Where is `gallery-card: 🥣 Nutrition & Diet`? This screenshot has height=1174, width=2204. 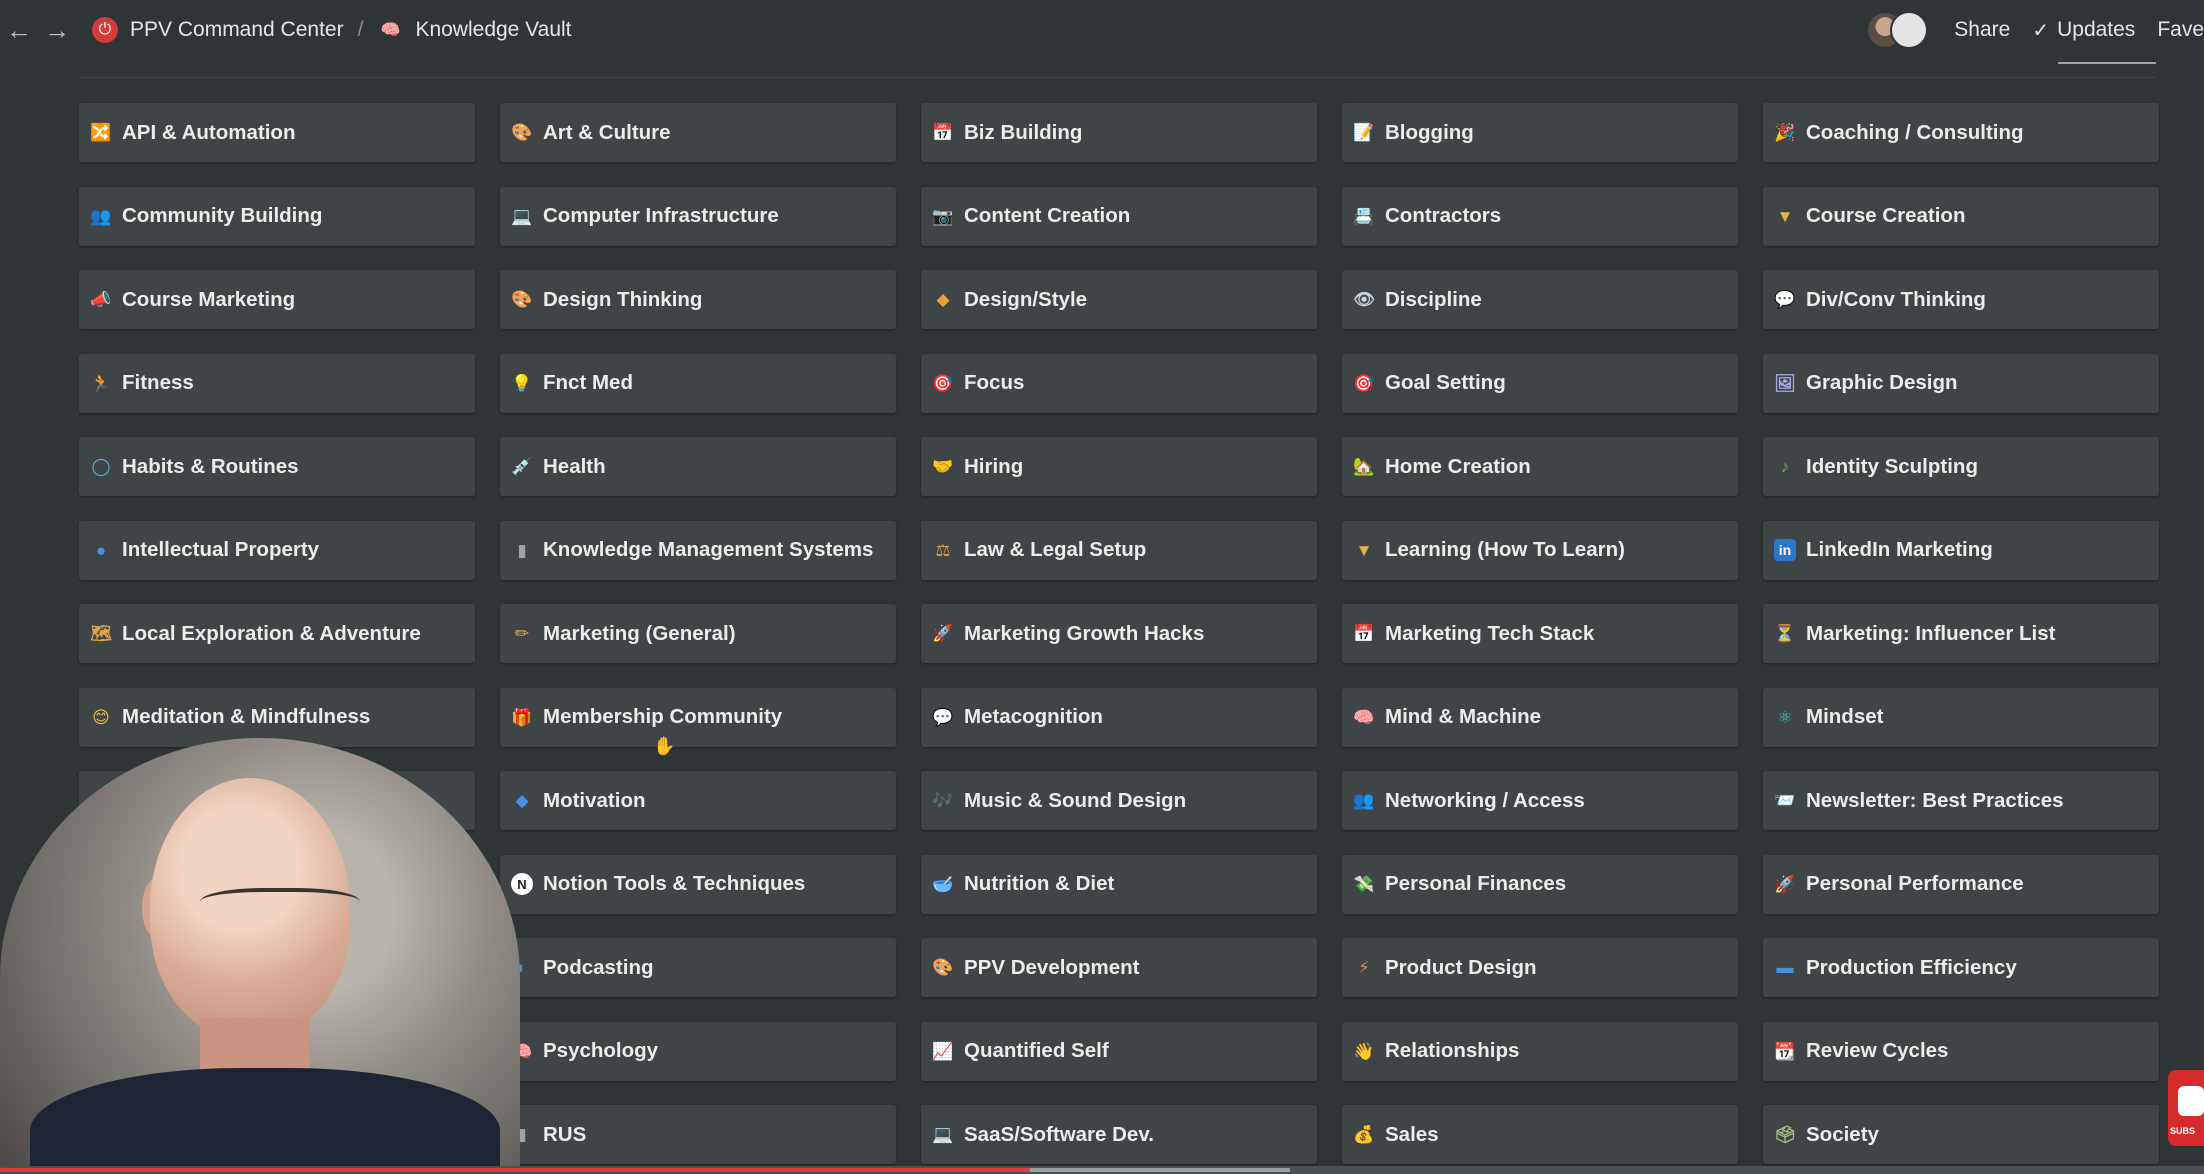
gallery-card: 🥣 Nutrition & Diet is located at coordinates (1119, 884).